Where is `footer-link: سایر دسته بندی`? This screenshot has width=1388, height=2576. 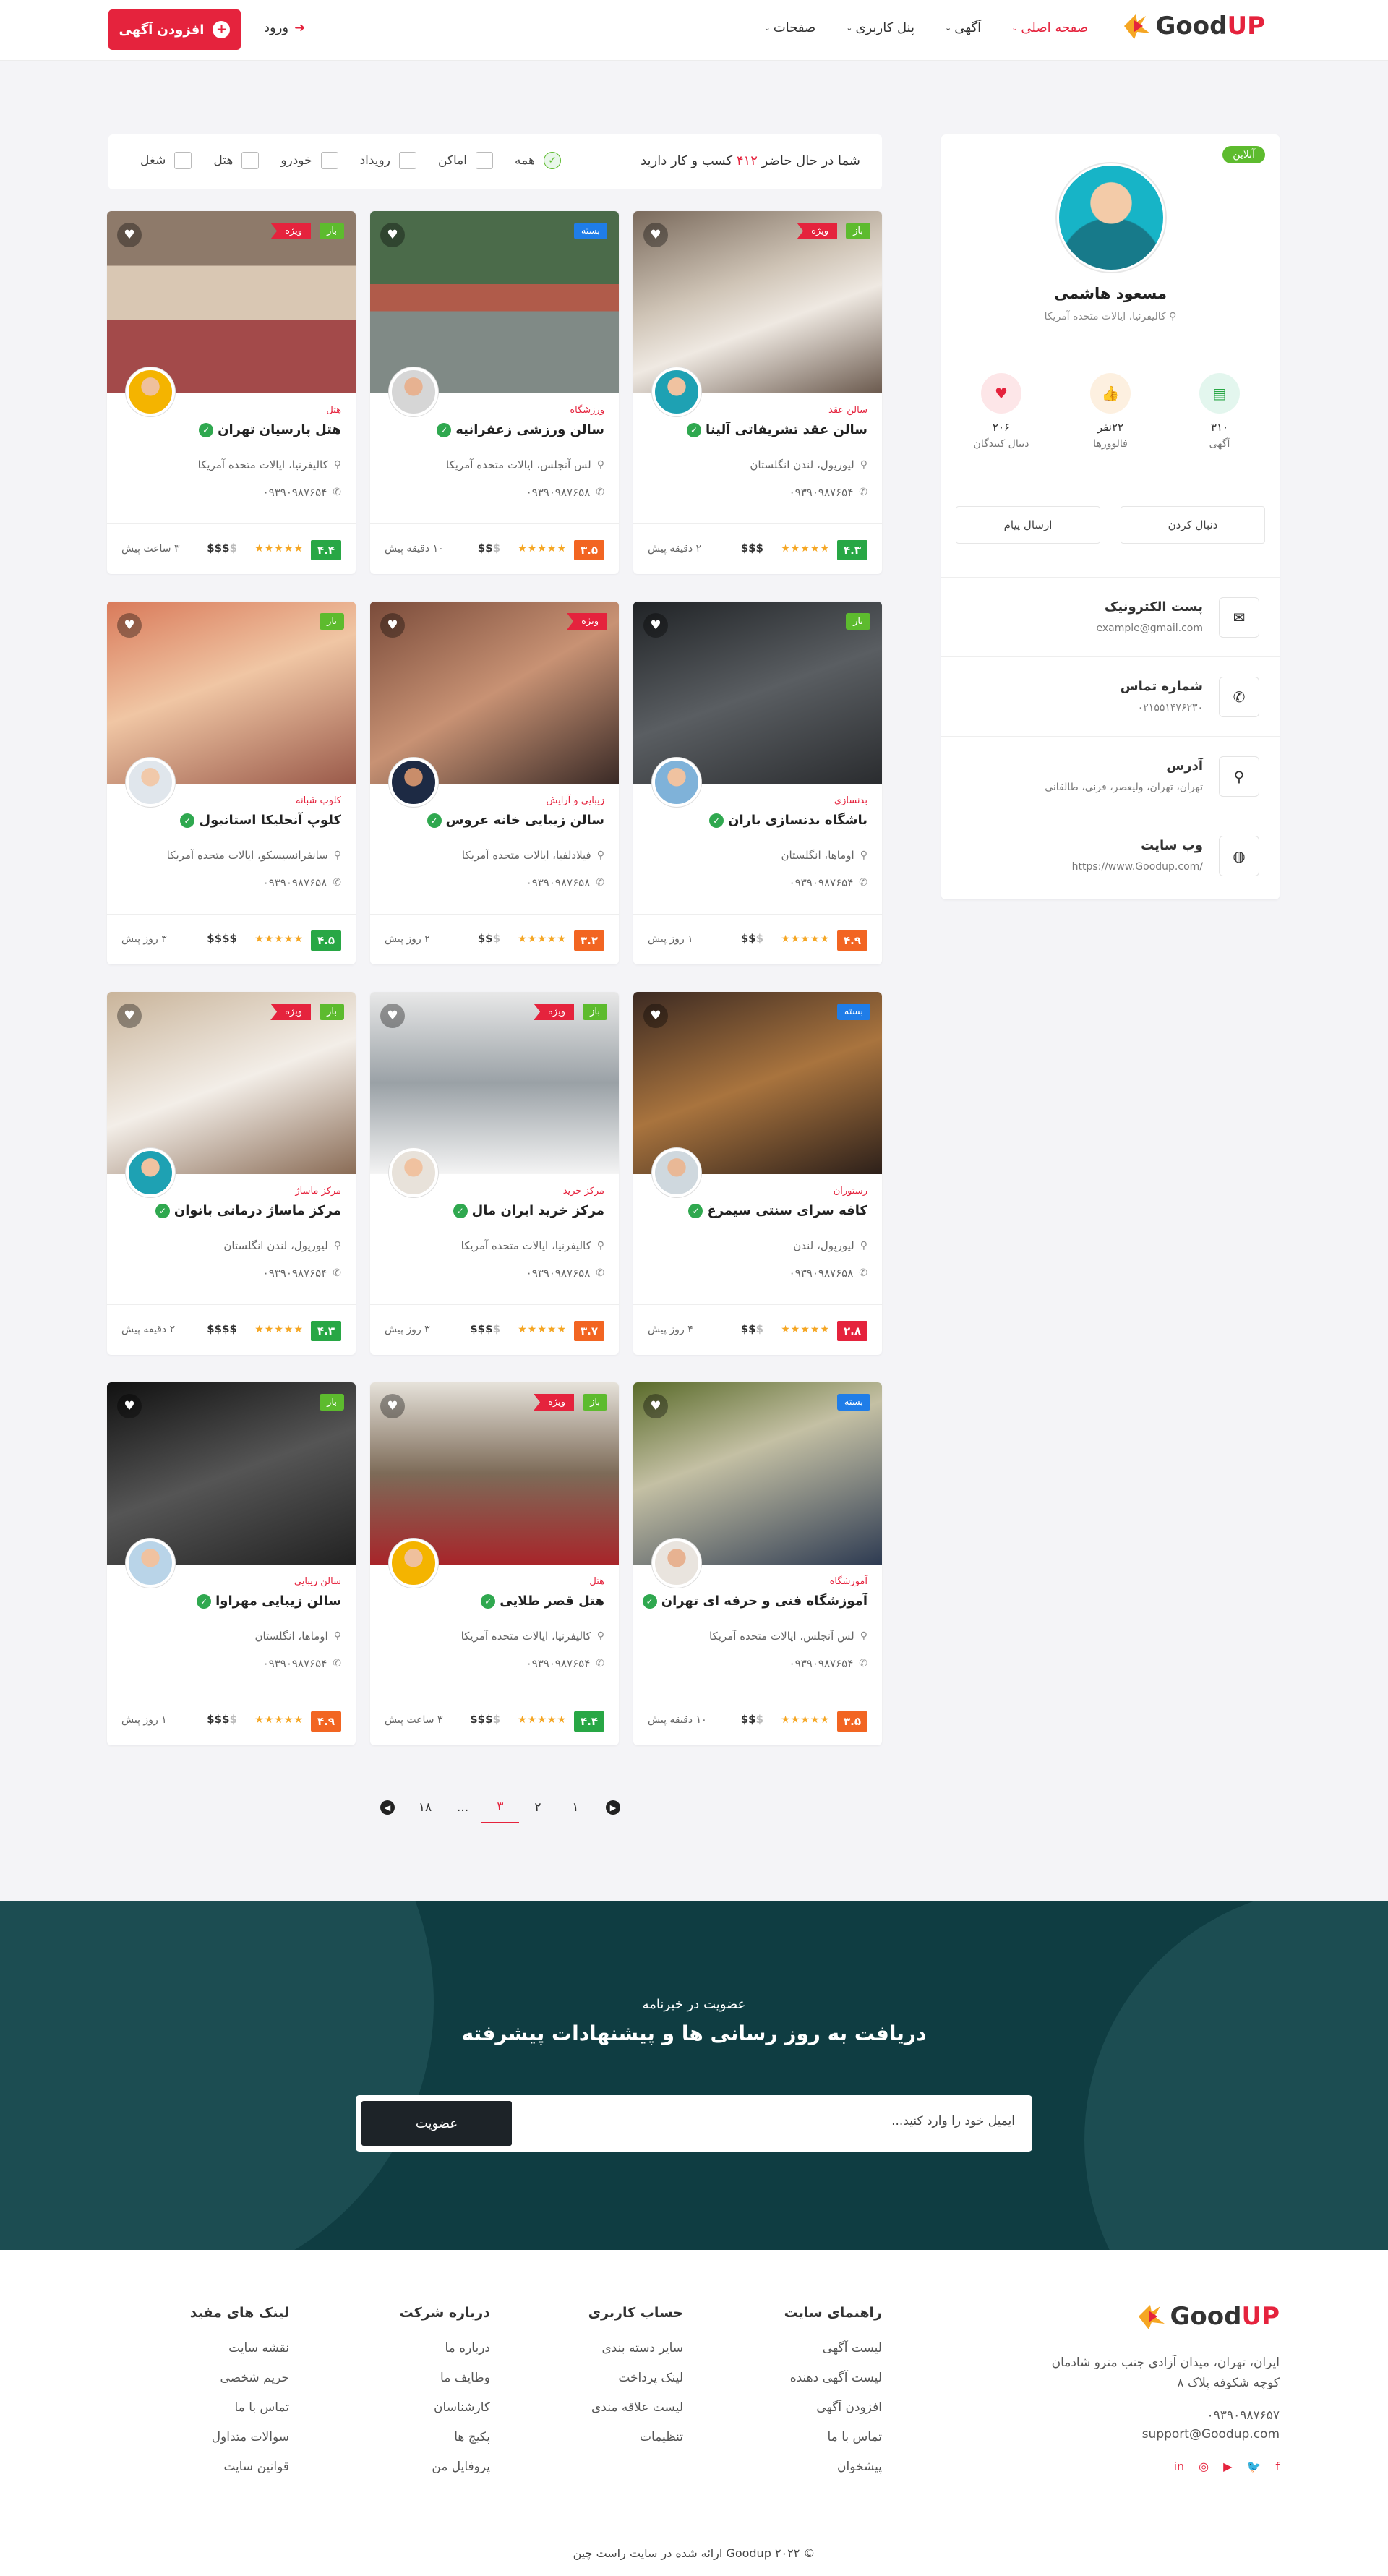 footer-link: سایر دسته بندی is located at coordinates (636, 2348).